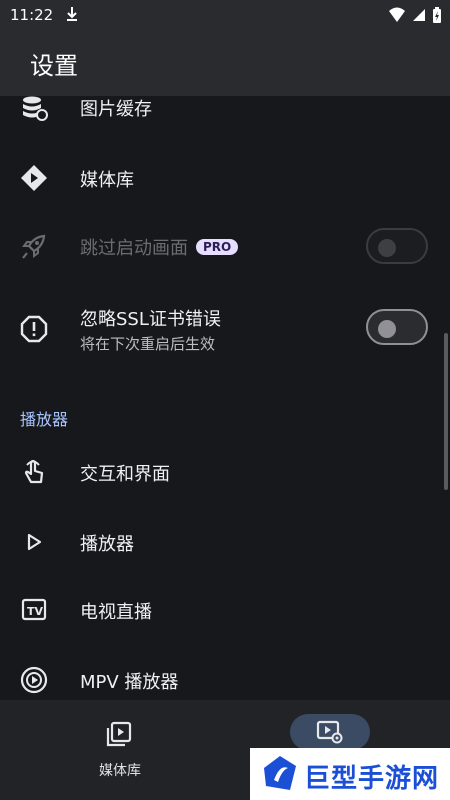  What do you see at coordinates (225, 674) in the screenshot?
I see `setting-mpv-player: MPV 播放器` at bounding box center [225, 674].